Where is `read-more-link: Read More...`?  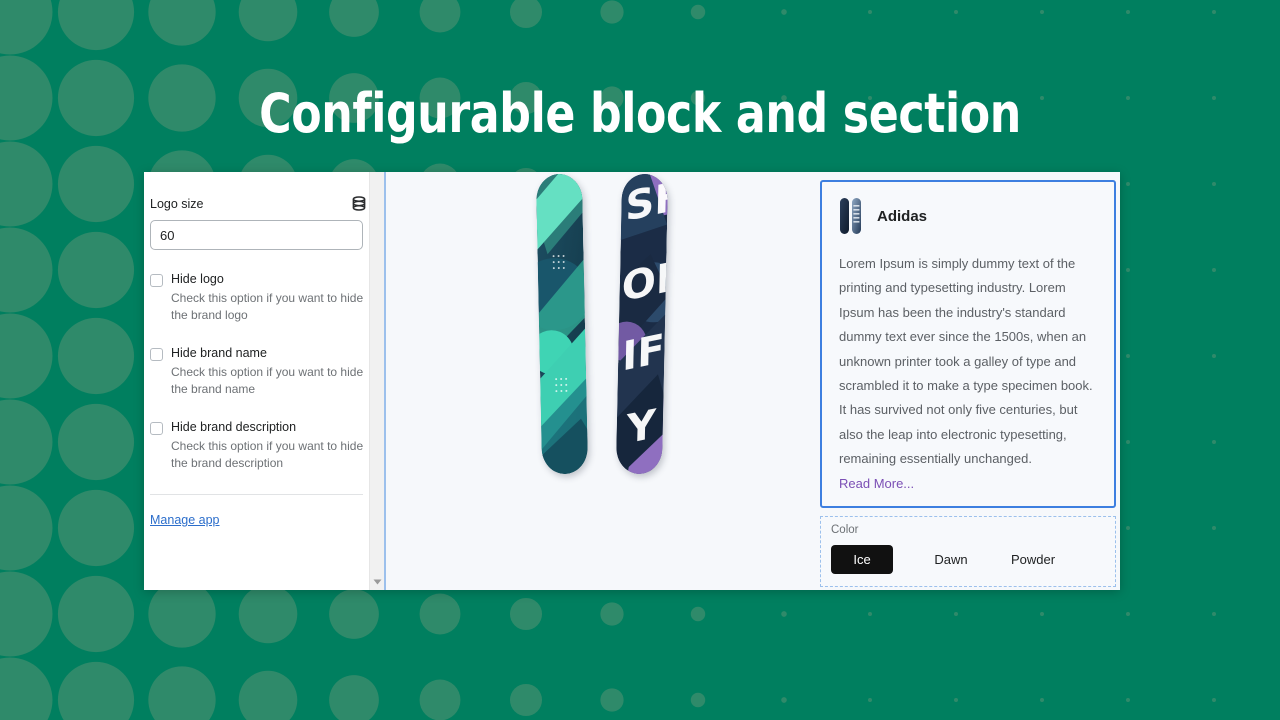
read-more-link: Read More... is located at coordinates (968, 484).